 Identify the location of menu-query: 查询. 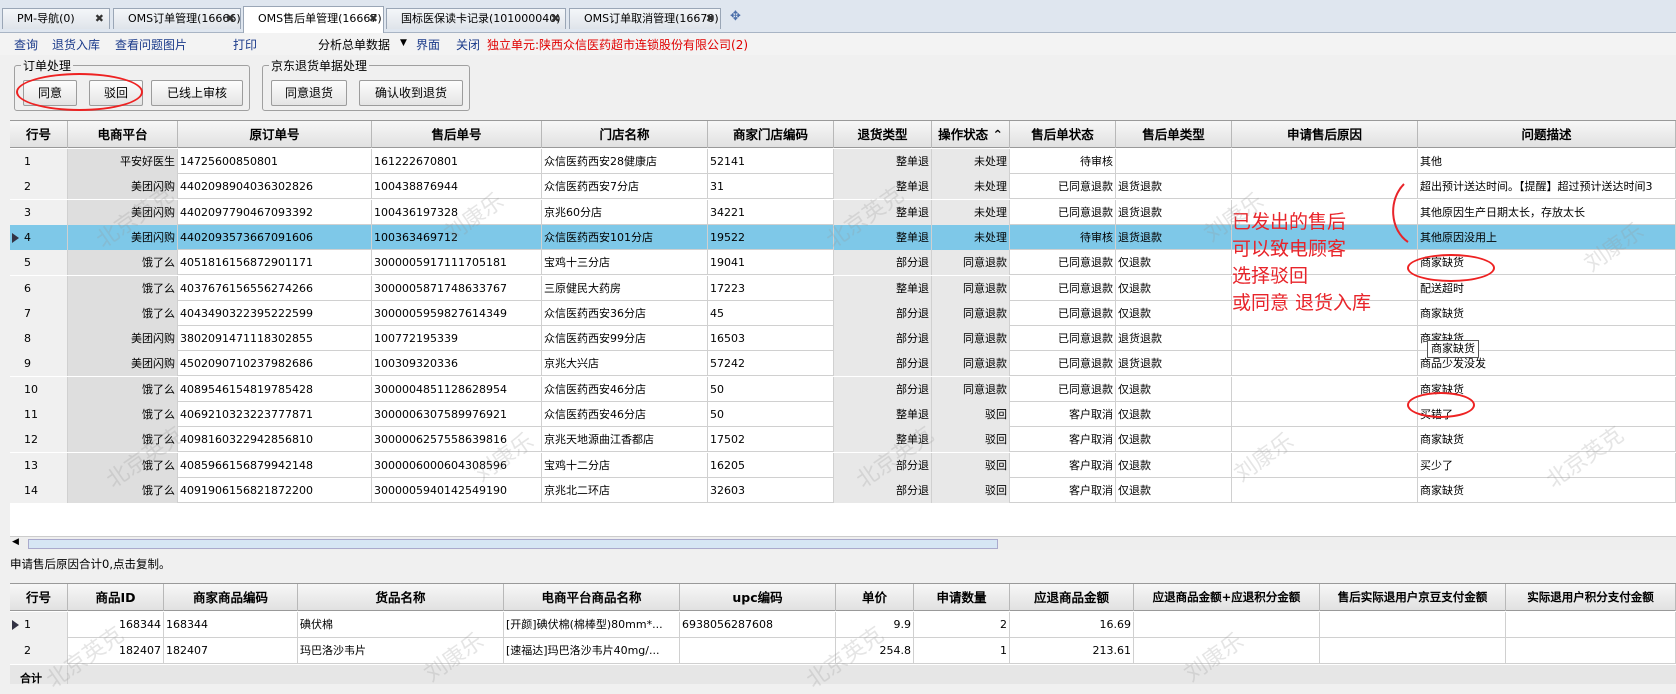
(26, 44).